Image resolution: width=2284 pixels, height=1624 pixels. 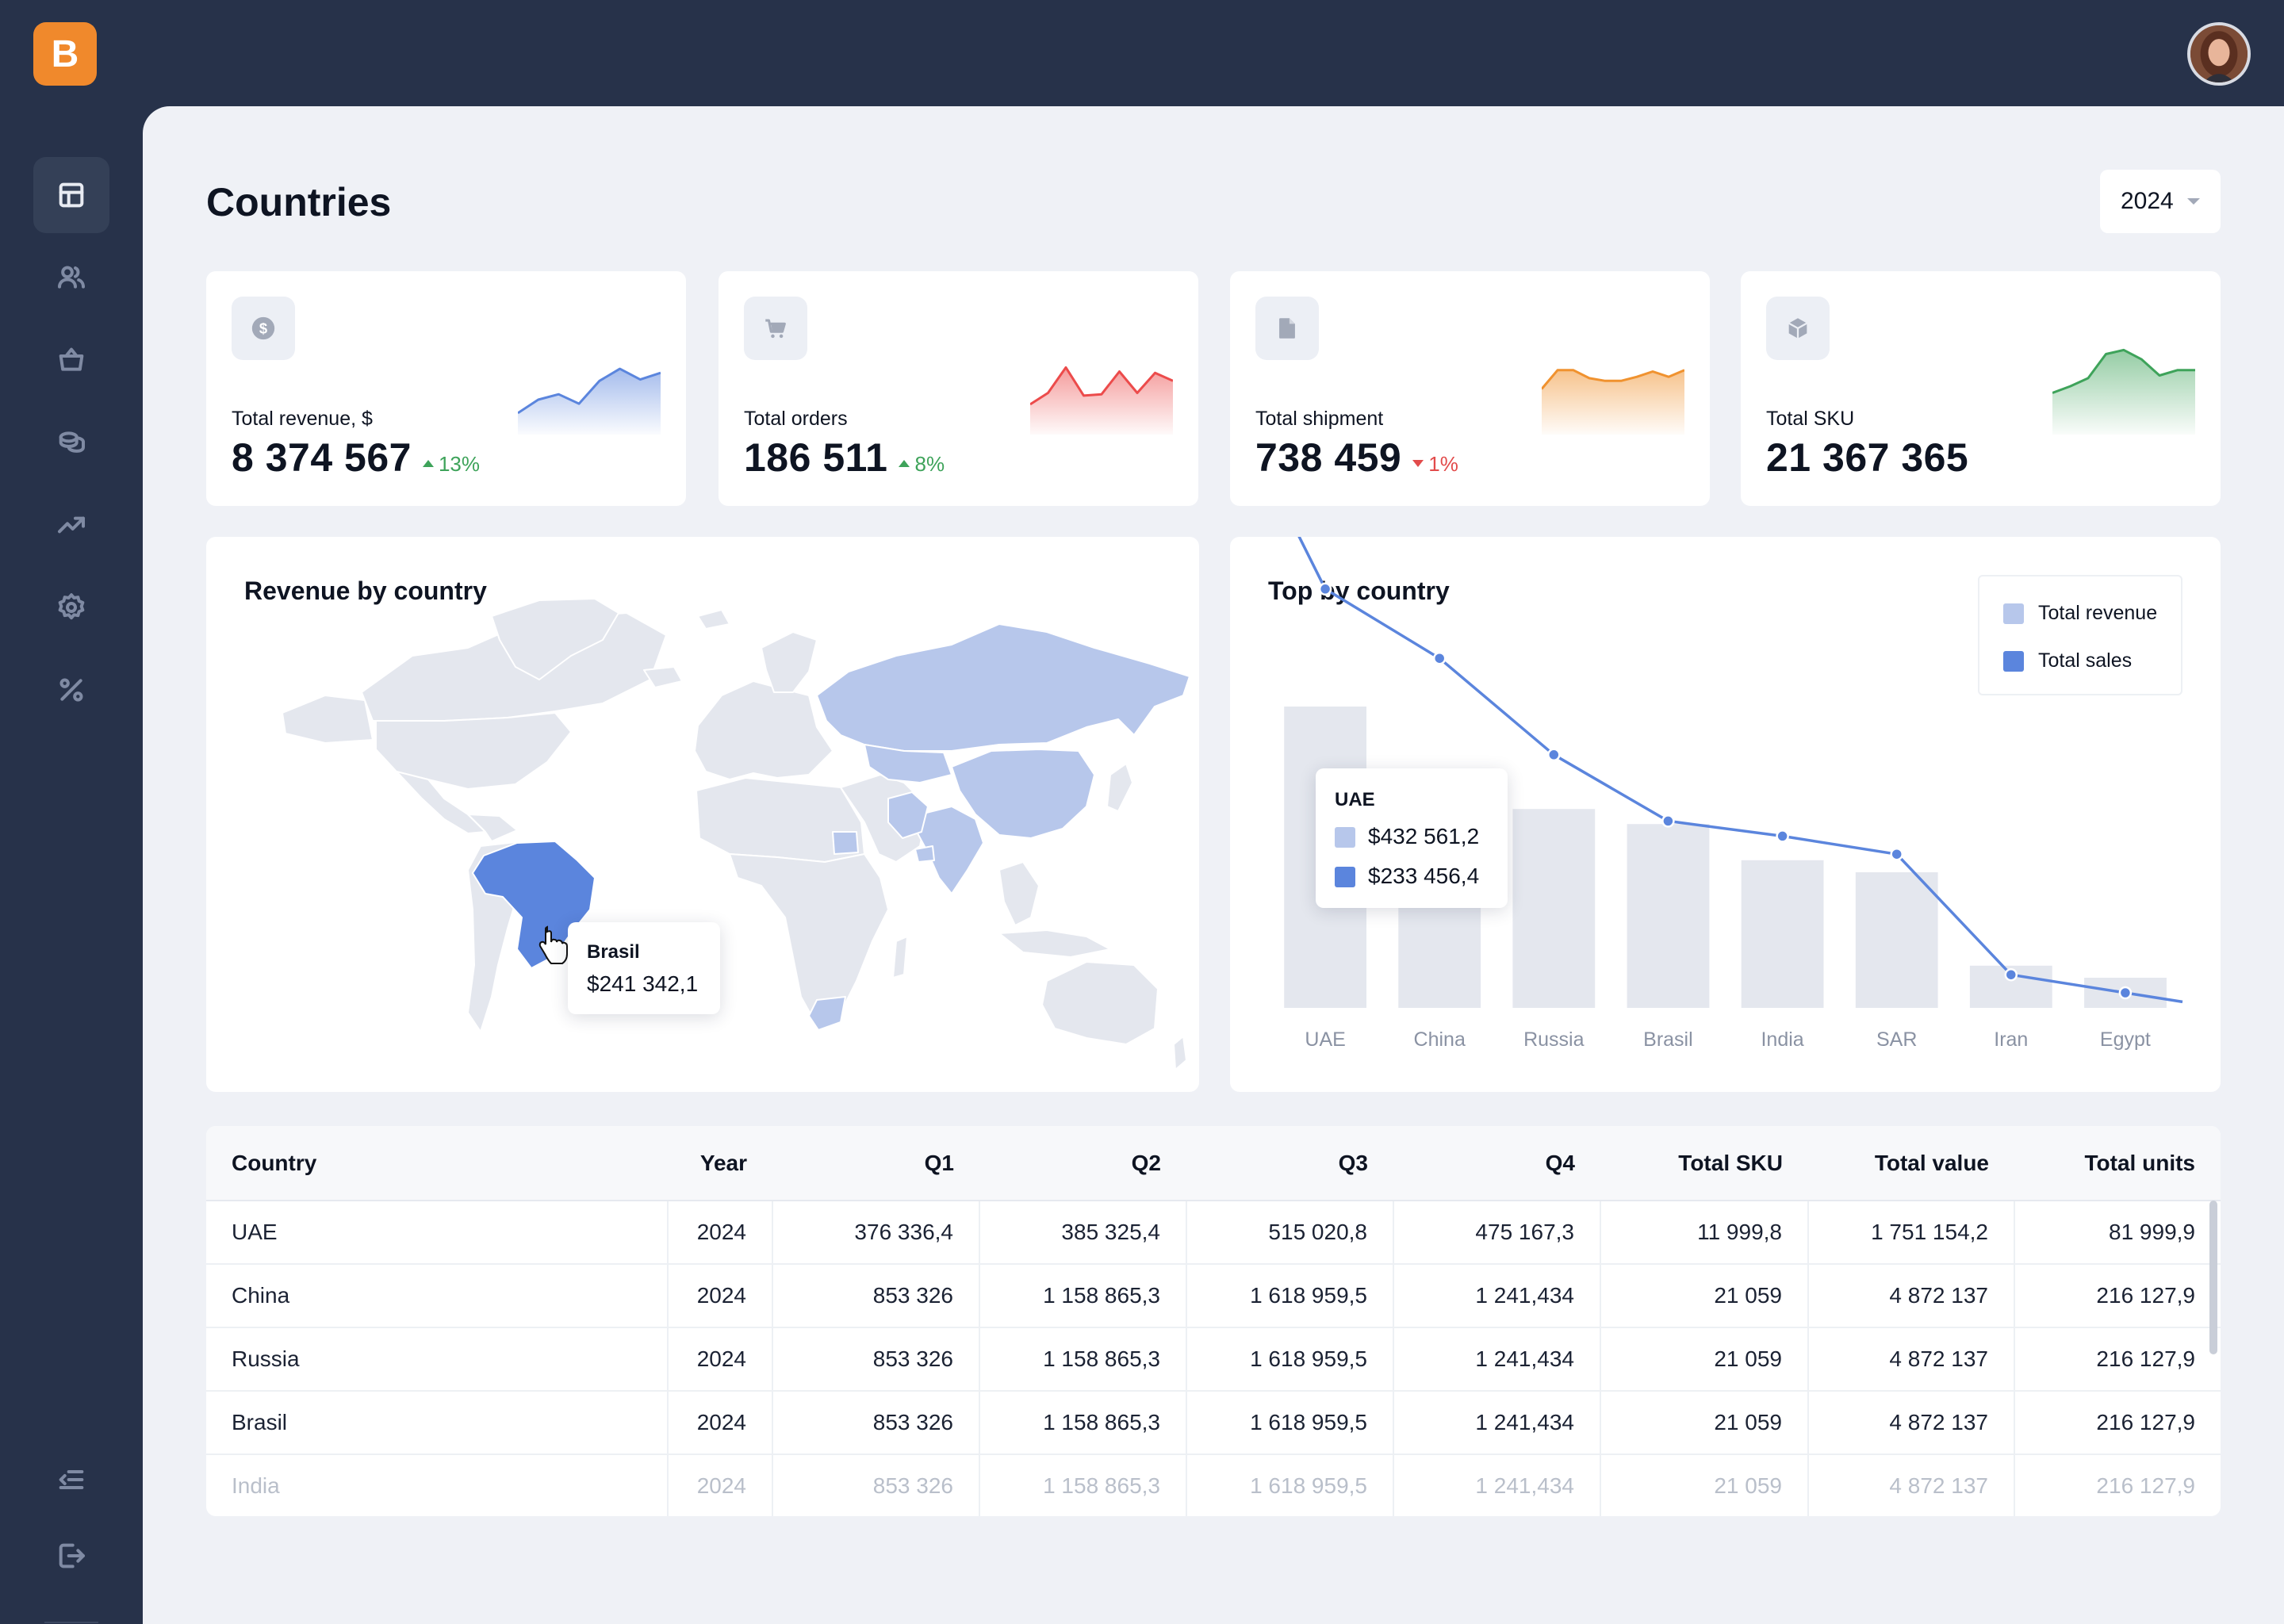 I want to click on sales-point-egypt, so click(x=2125, y=993).